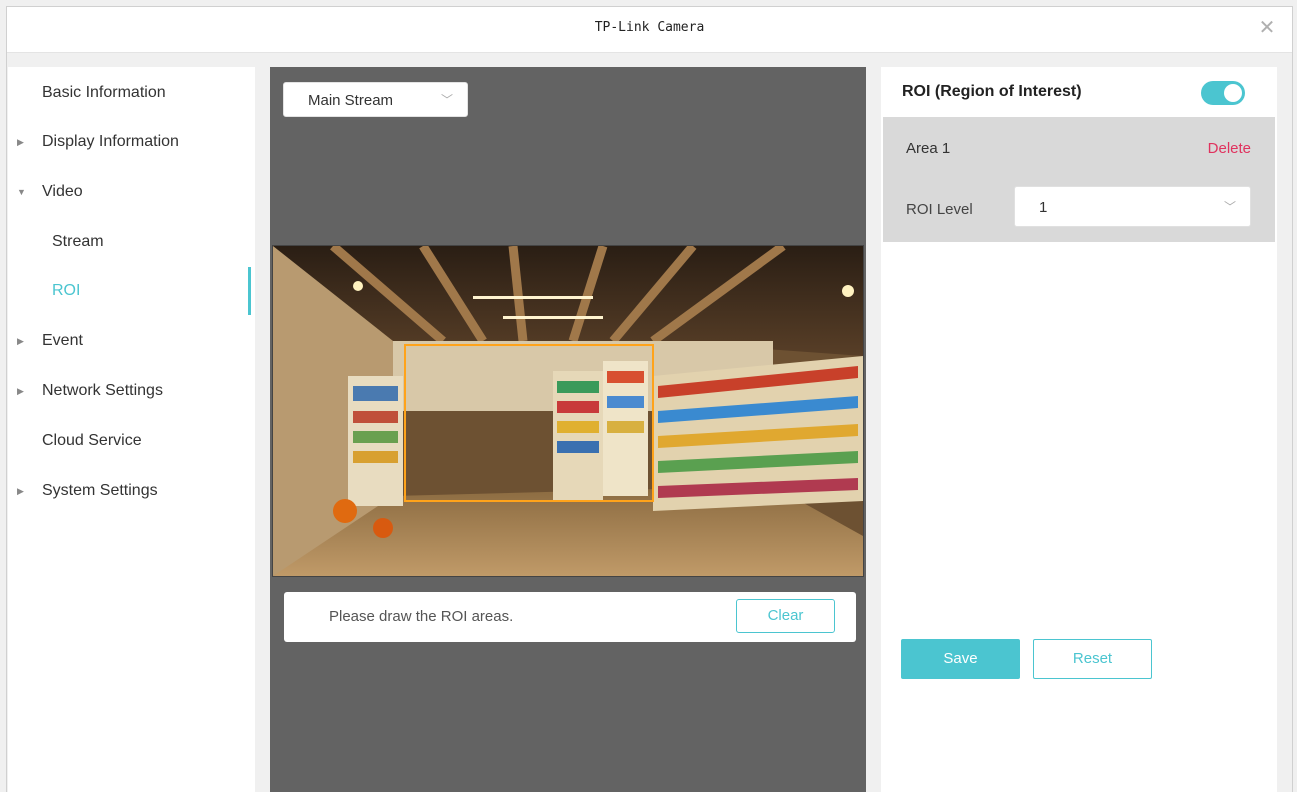  I want to click on sidebar-item-label: Display Information, so click(110, 141).